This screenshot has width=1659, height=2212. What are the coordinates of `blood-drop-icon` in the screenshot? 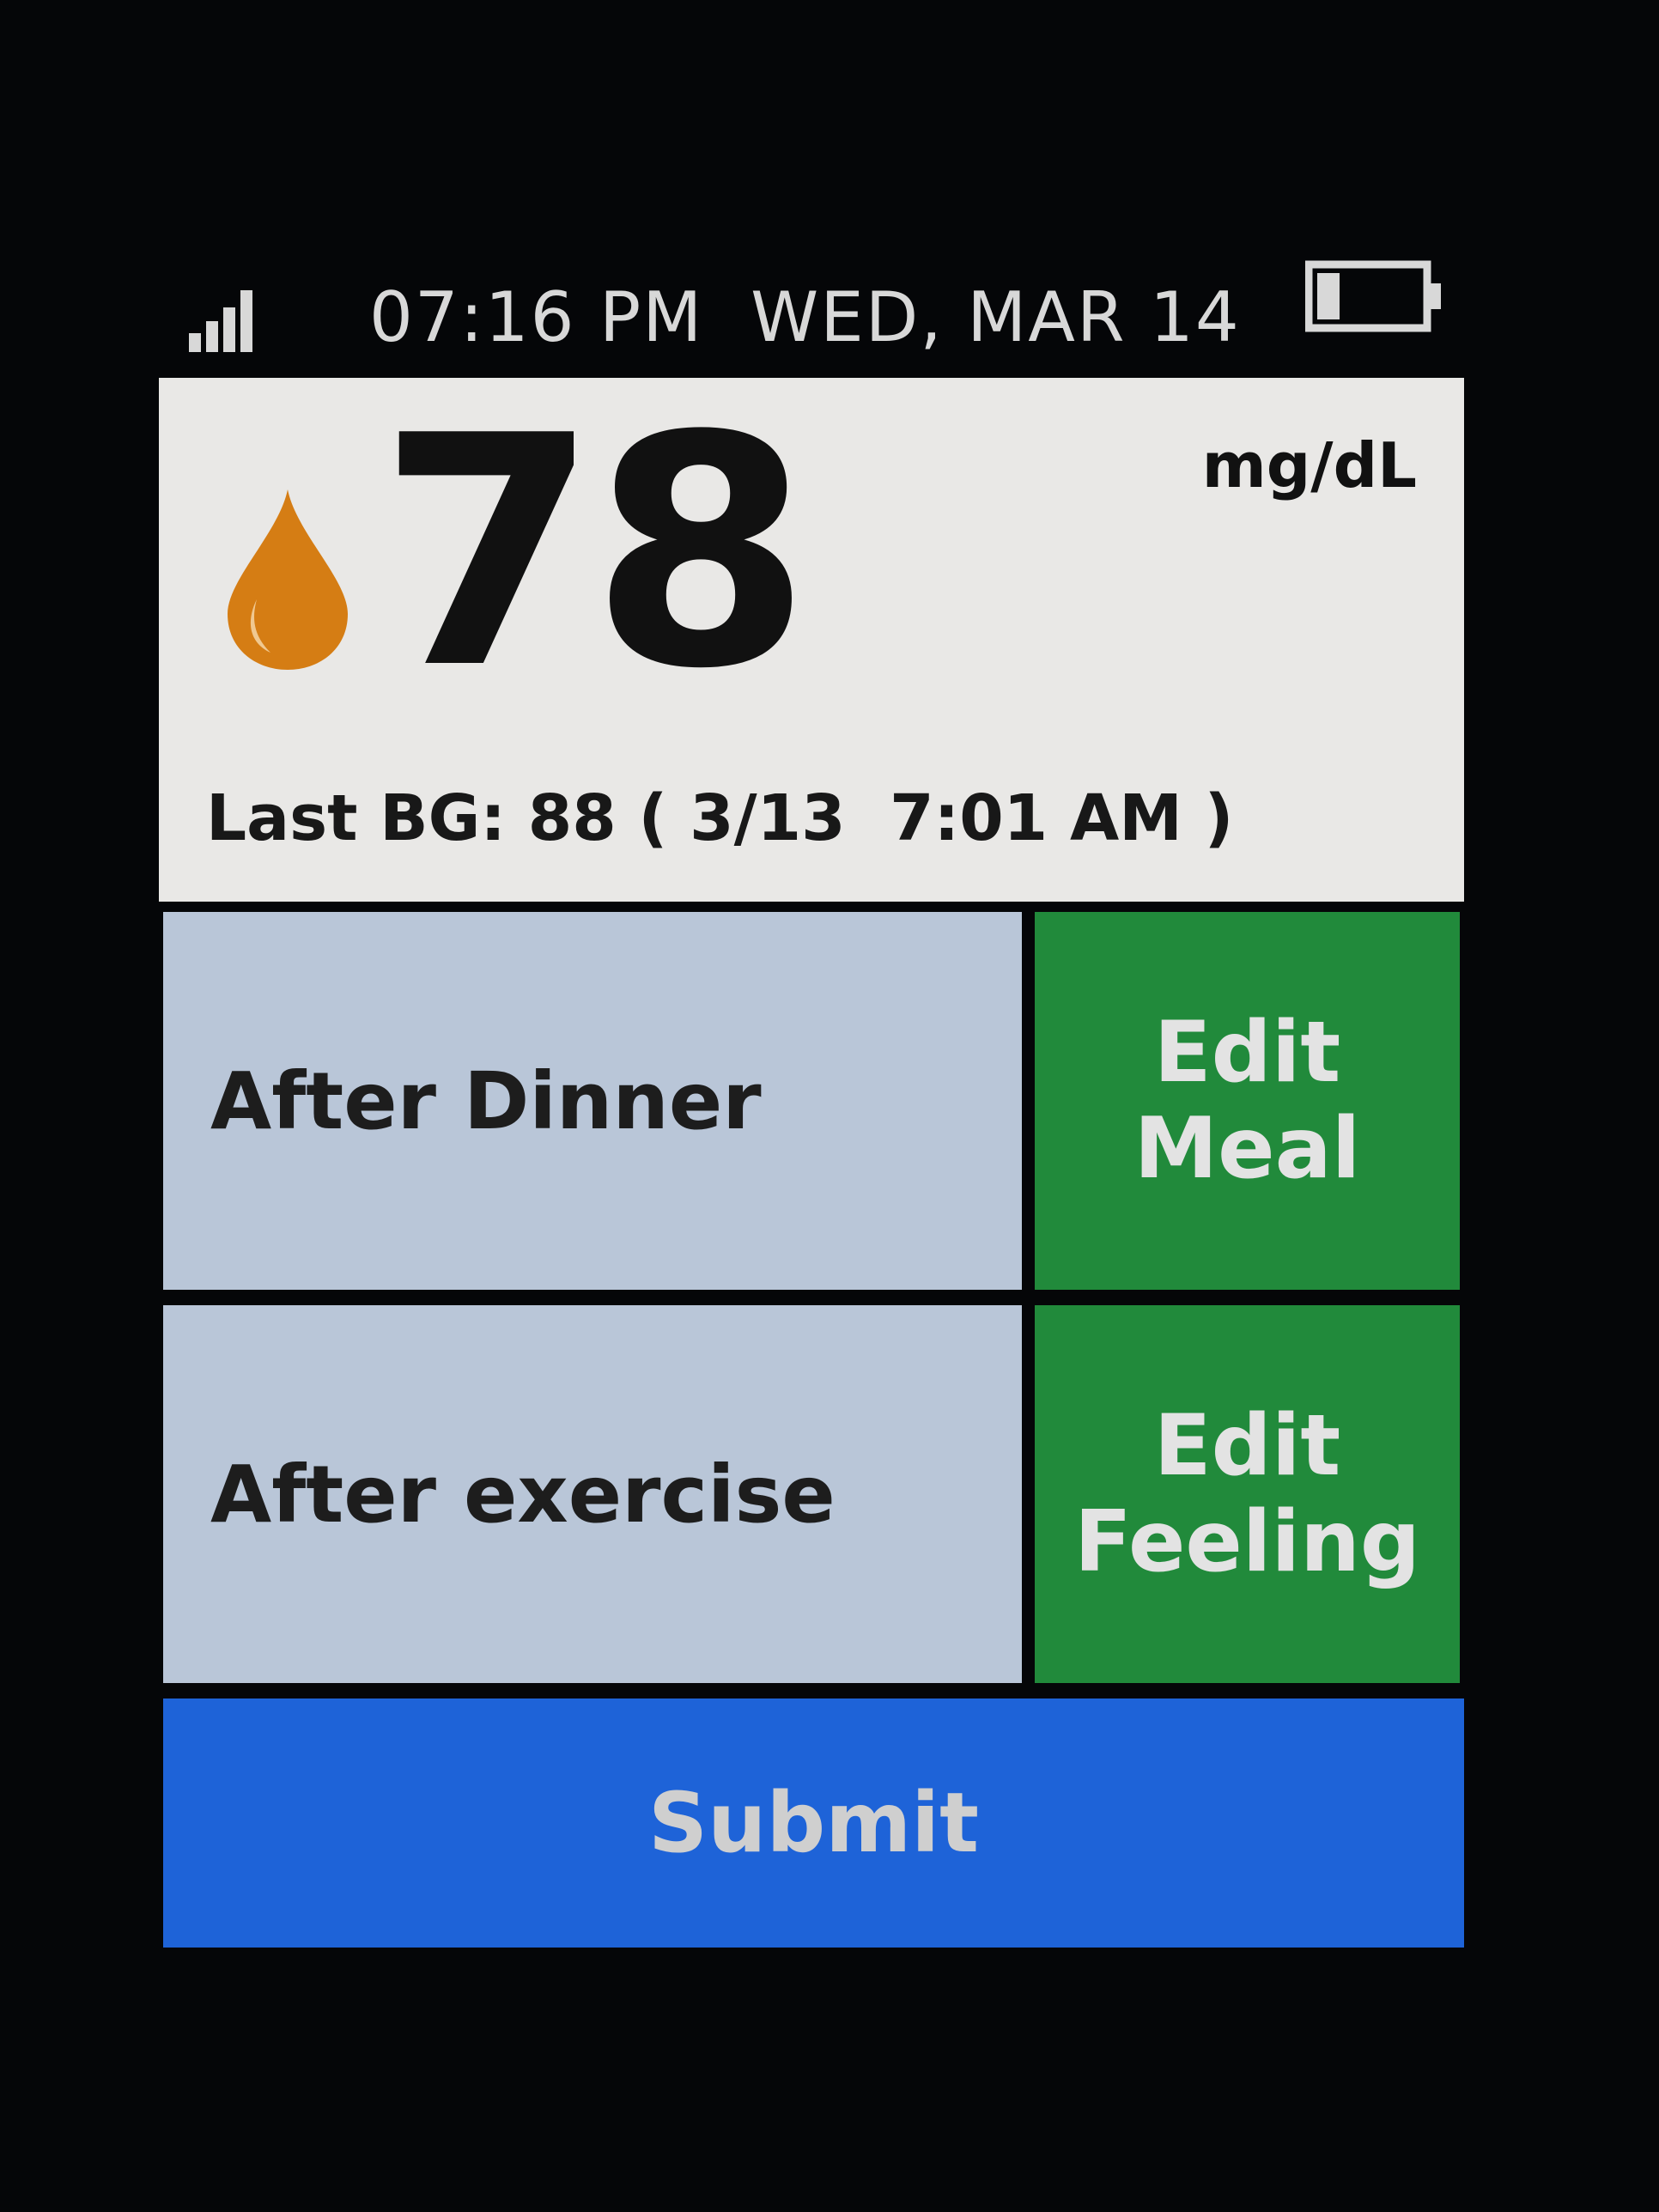 It's located at (288, 579).